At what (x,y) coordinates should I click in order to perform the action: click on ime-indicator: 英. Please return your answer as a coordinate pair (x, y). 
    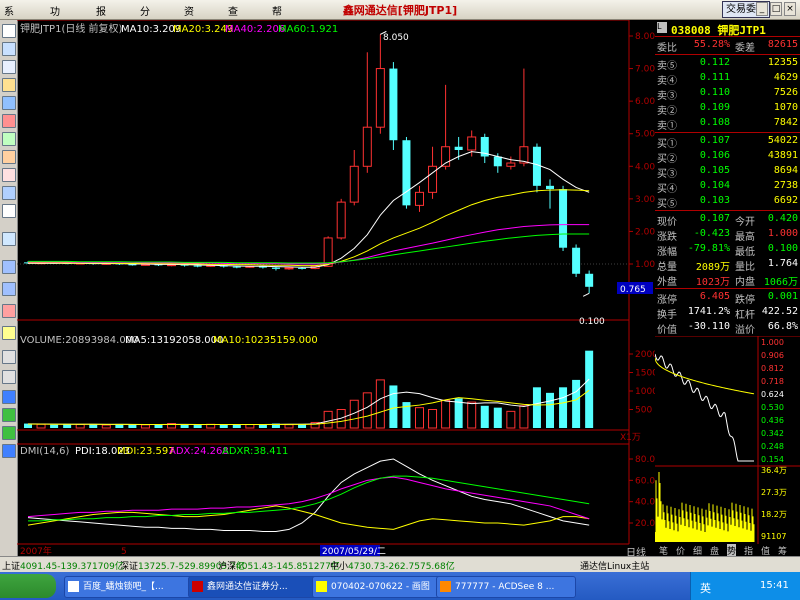
    Looking at the image, I should click on (705, 588).